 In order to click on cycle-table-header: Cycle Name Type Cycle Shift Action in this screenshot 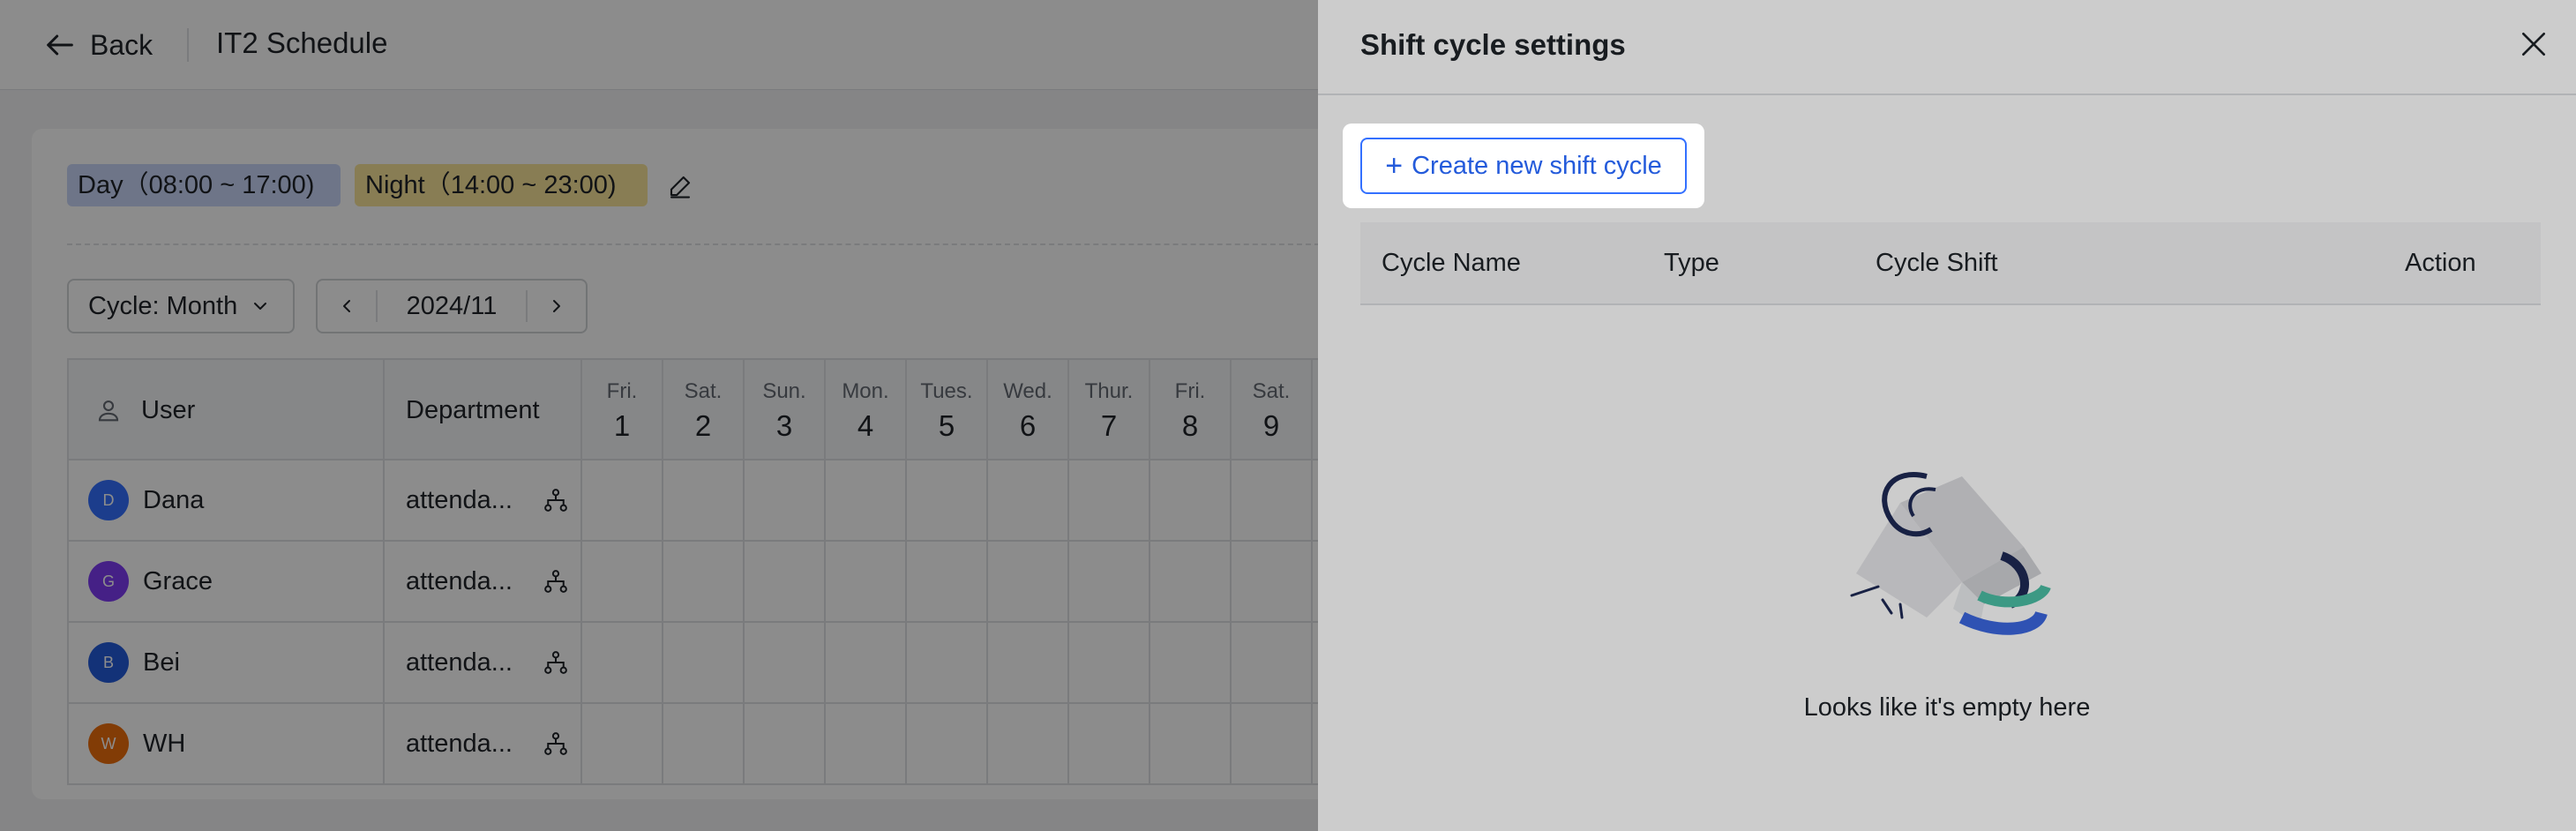, I will do `click(1951, 263)`.